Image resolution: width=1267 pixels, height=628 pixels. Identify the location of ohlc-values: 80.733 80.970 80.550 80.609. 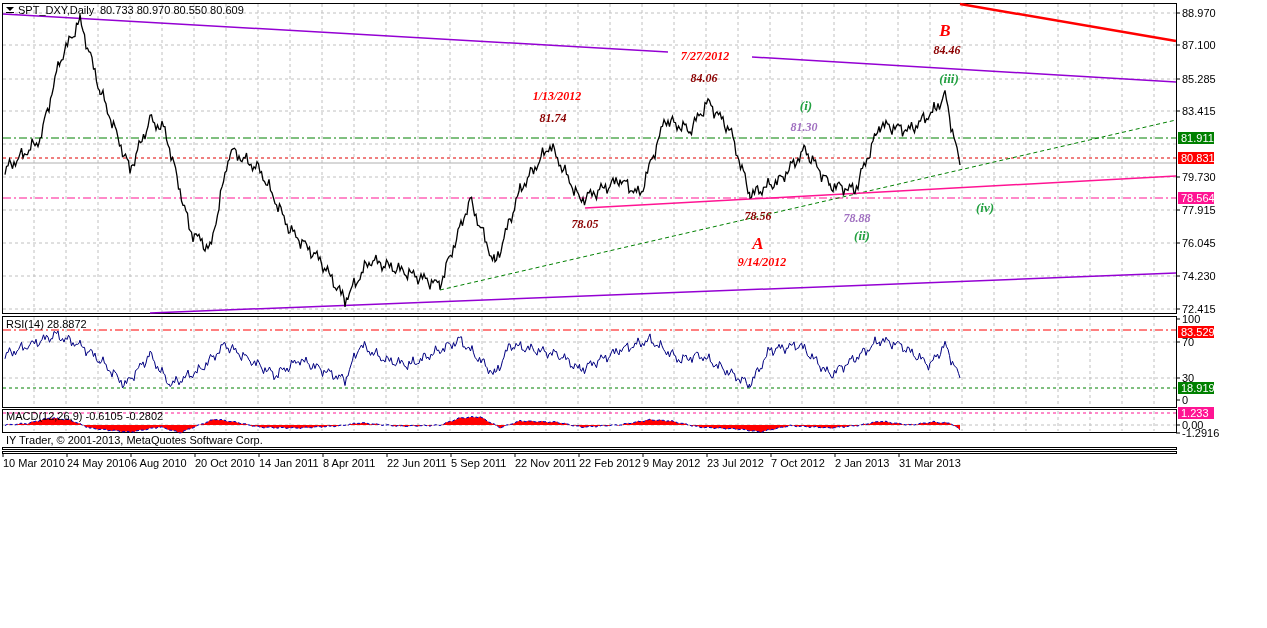
(172, 10).